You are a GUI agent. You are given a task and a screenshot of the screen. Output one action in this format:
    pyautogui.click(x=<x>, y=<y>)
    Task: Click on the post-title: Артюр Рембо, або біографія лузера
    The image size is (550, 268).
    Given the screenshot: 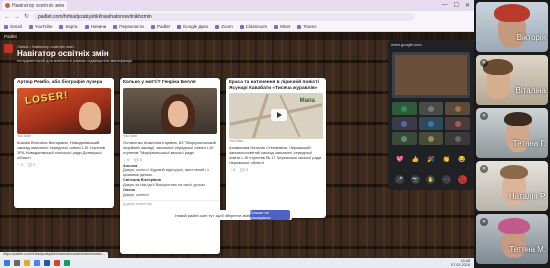 What is the action you would take?
    pyautogui.click(x=60, y=82)
    